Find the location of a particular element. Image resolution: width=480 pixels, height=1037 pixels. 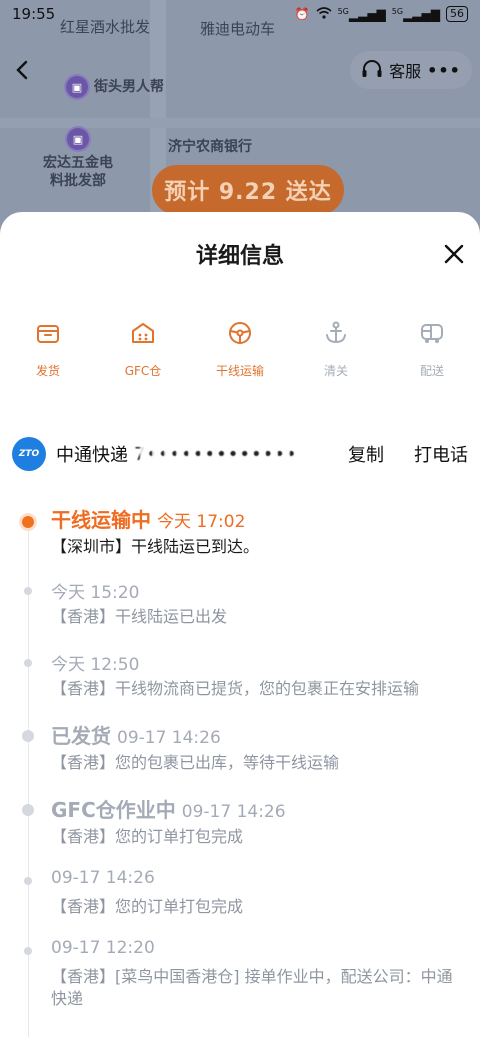

stage-label: 清关 is located at coordinates (335, 371).